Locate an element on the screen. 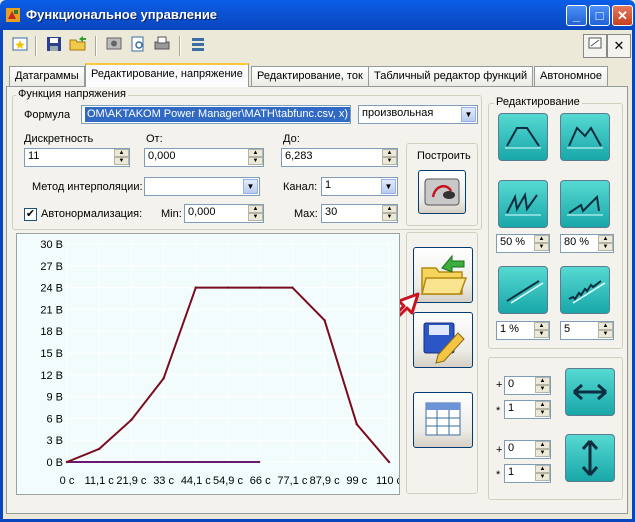 The height and width of the screenshot is (522, 635). min-value: 0,000 is located at coordinates (202, 212).